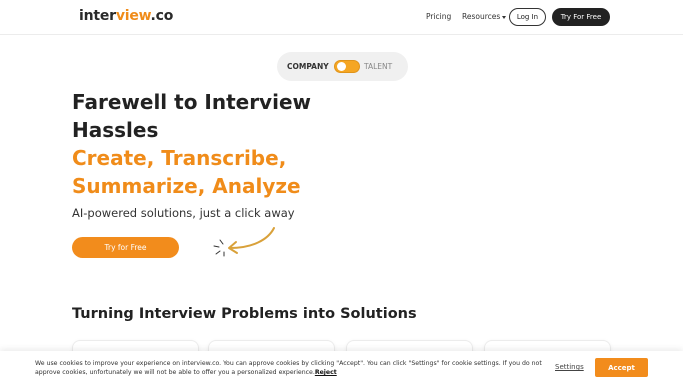 Image resolution: width=683 pixels, height=384 pixels. What do you see at coordinates (308, 66) in the screenshot?
I see `toggle-label-company: COMPANY` at bounding box center [308, 66].